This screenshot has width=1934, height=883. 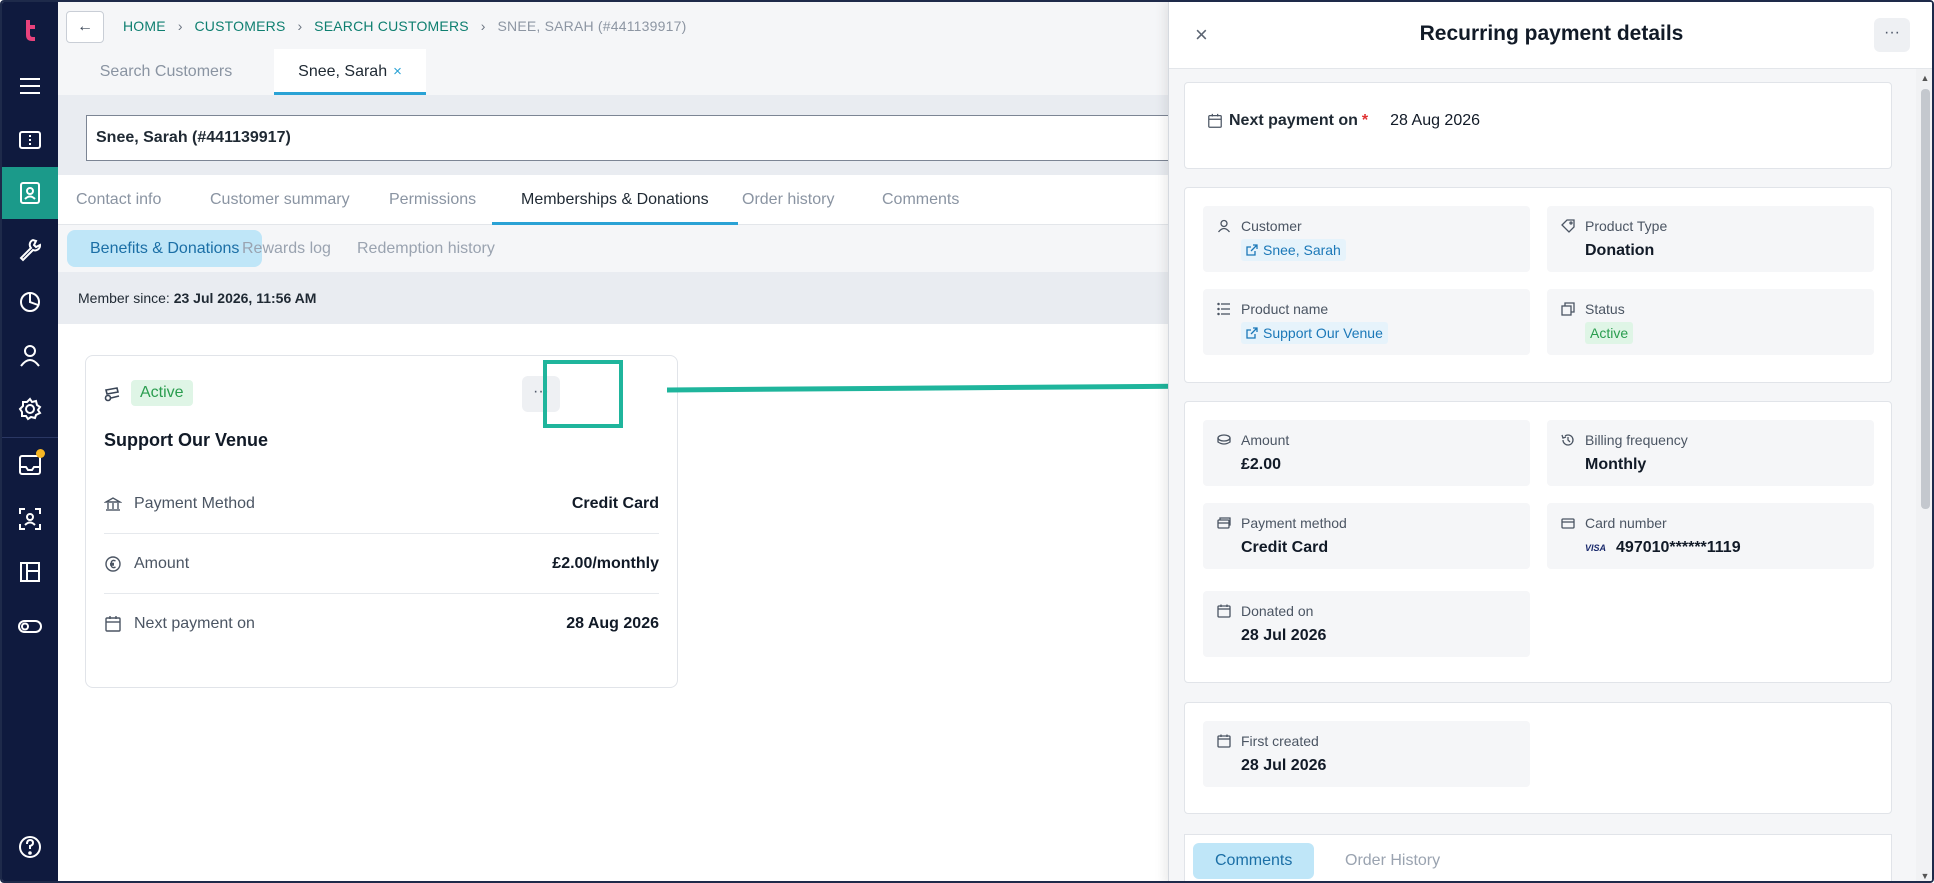 I want to click on row-value: 28 Aug 2026, so click(x=612, y=623).